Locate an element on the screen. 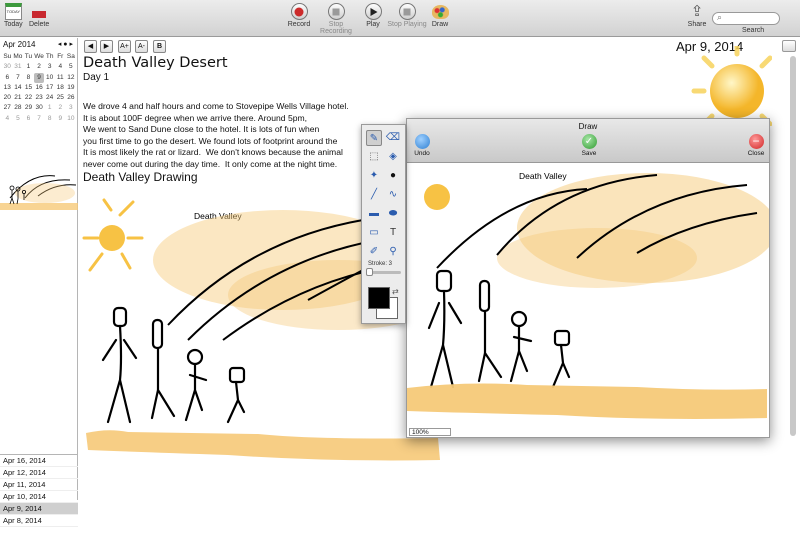 This screenshot has width=800, height=538. note-list-item: Apr 12, 2014 is located at coordinates (39, 473).